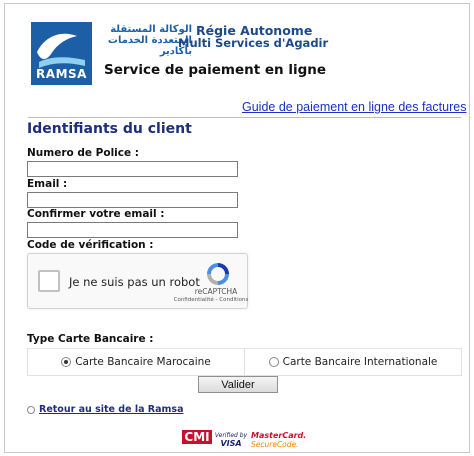 The width and height of the screenshot is (474, 456). What do you see at coordinates (132, 230) in the screenshot?
I see `confirm-email-input` at bounding box center [132, 230].